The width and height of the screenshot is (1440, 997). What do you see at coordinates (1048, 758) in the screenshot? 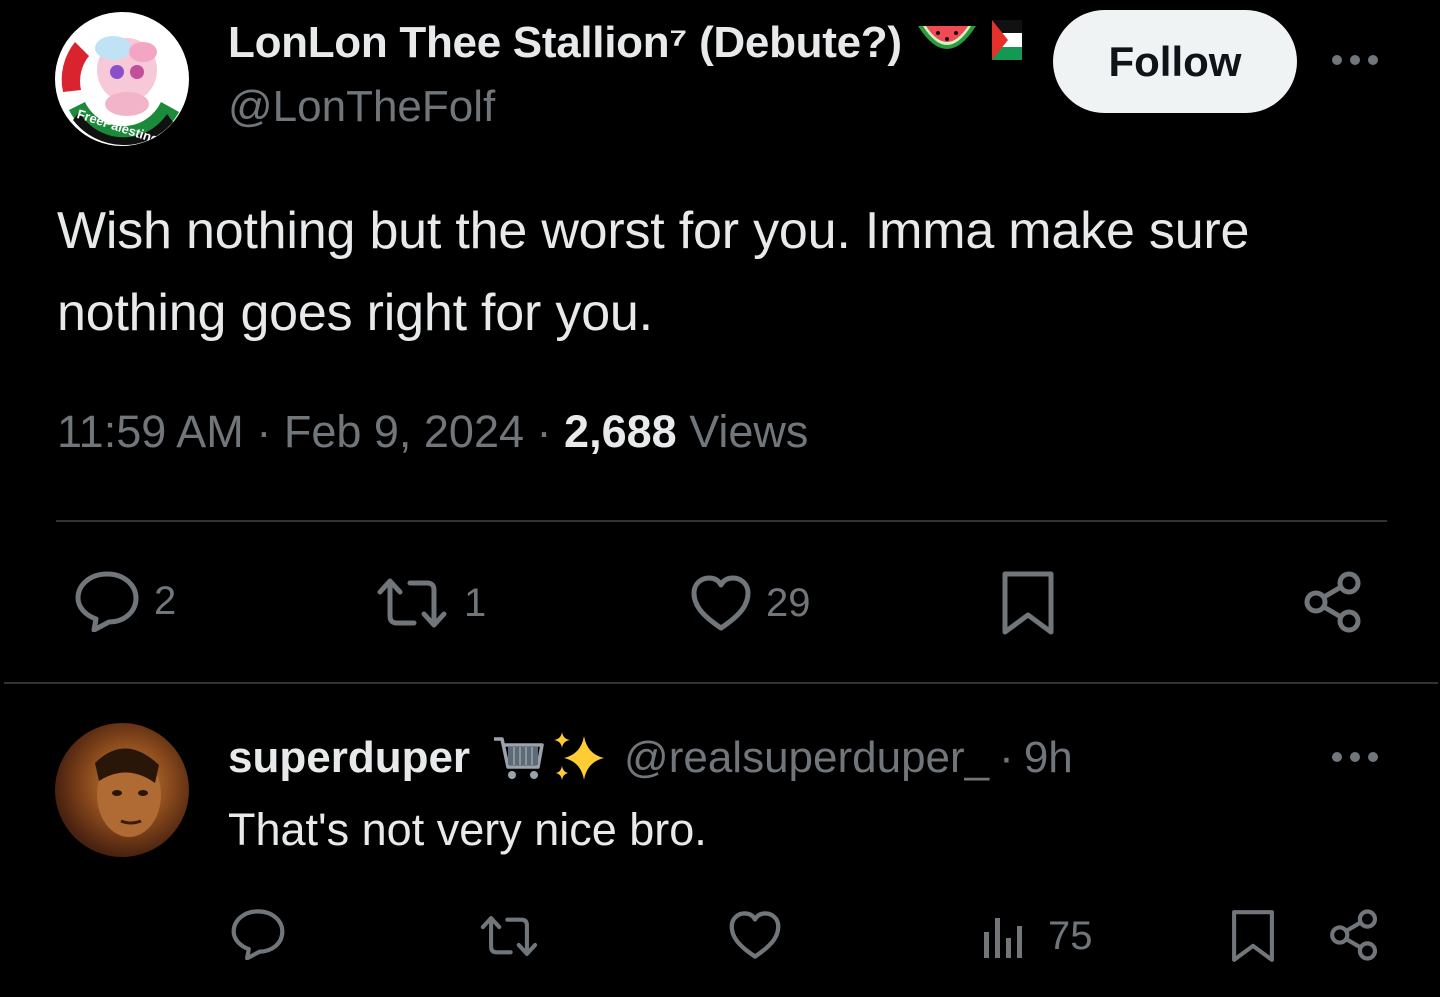
I see `reply-time: 9h` at bounding box center [1048, 758].